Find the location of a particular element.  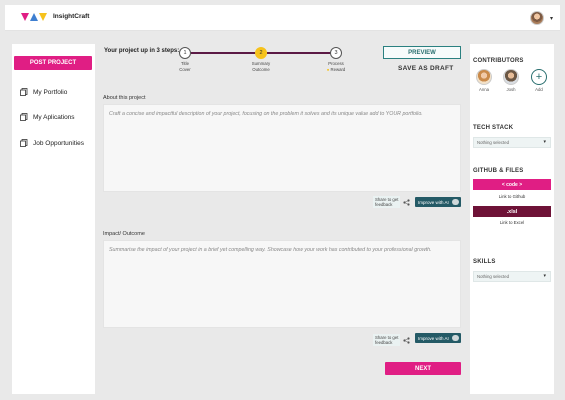

excel-link-label: Link to Excel is located at coordinates (512, 222).